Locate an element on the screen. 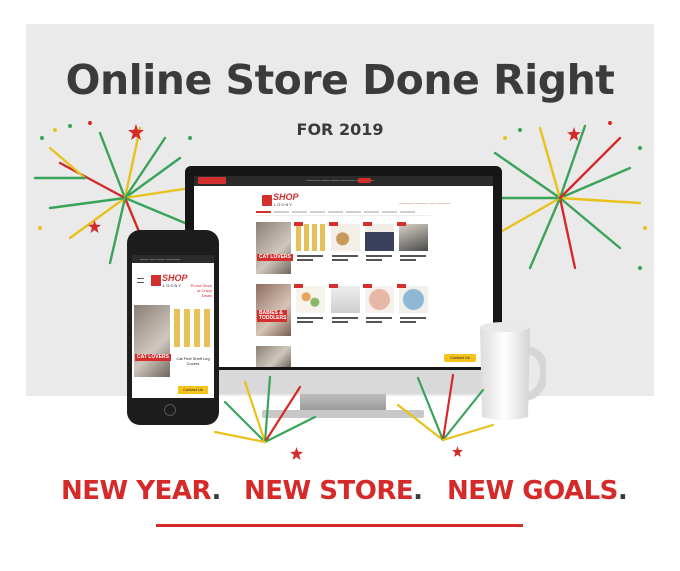 This screenshot has height=571, width=680. category-row: CAT LOVERS is located at coordinates (343, 250).